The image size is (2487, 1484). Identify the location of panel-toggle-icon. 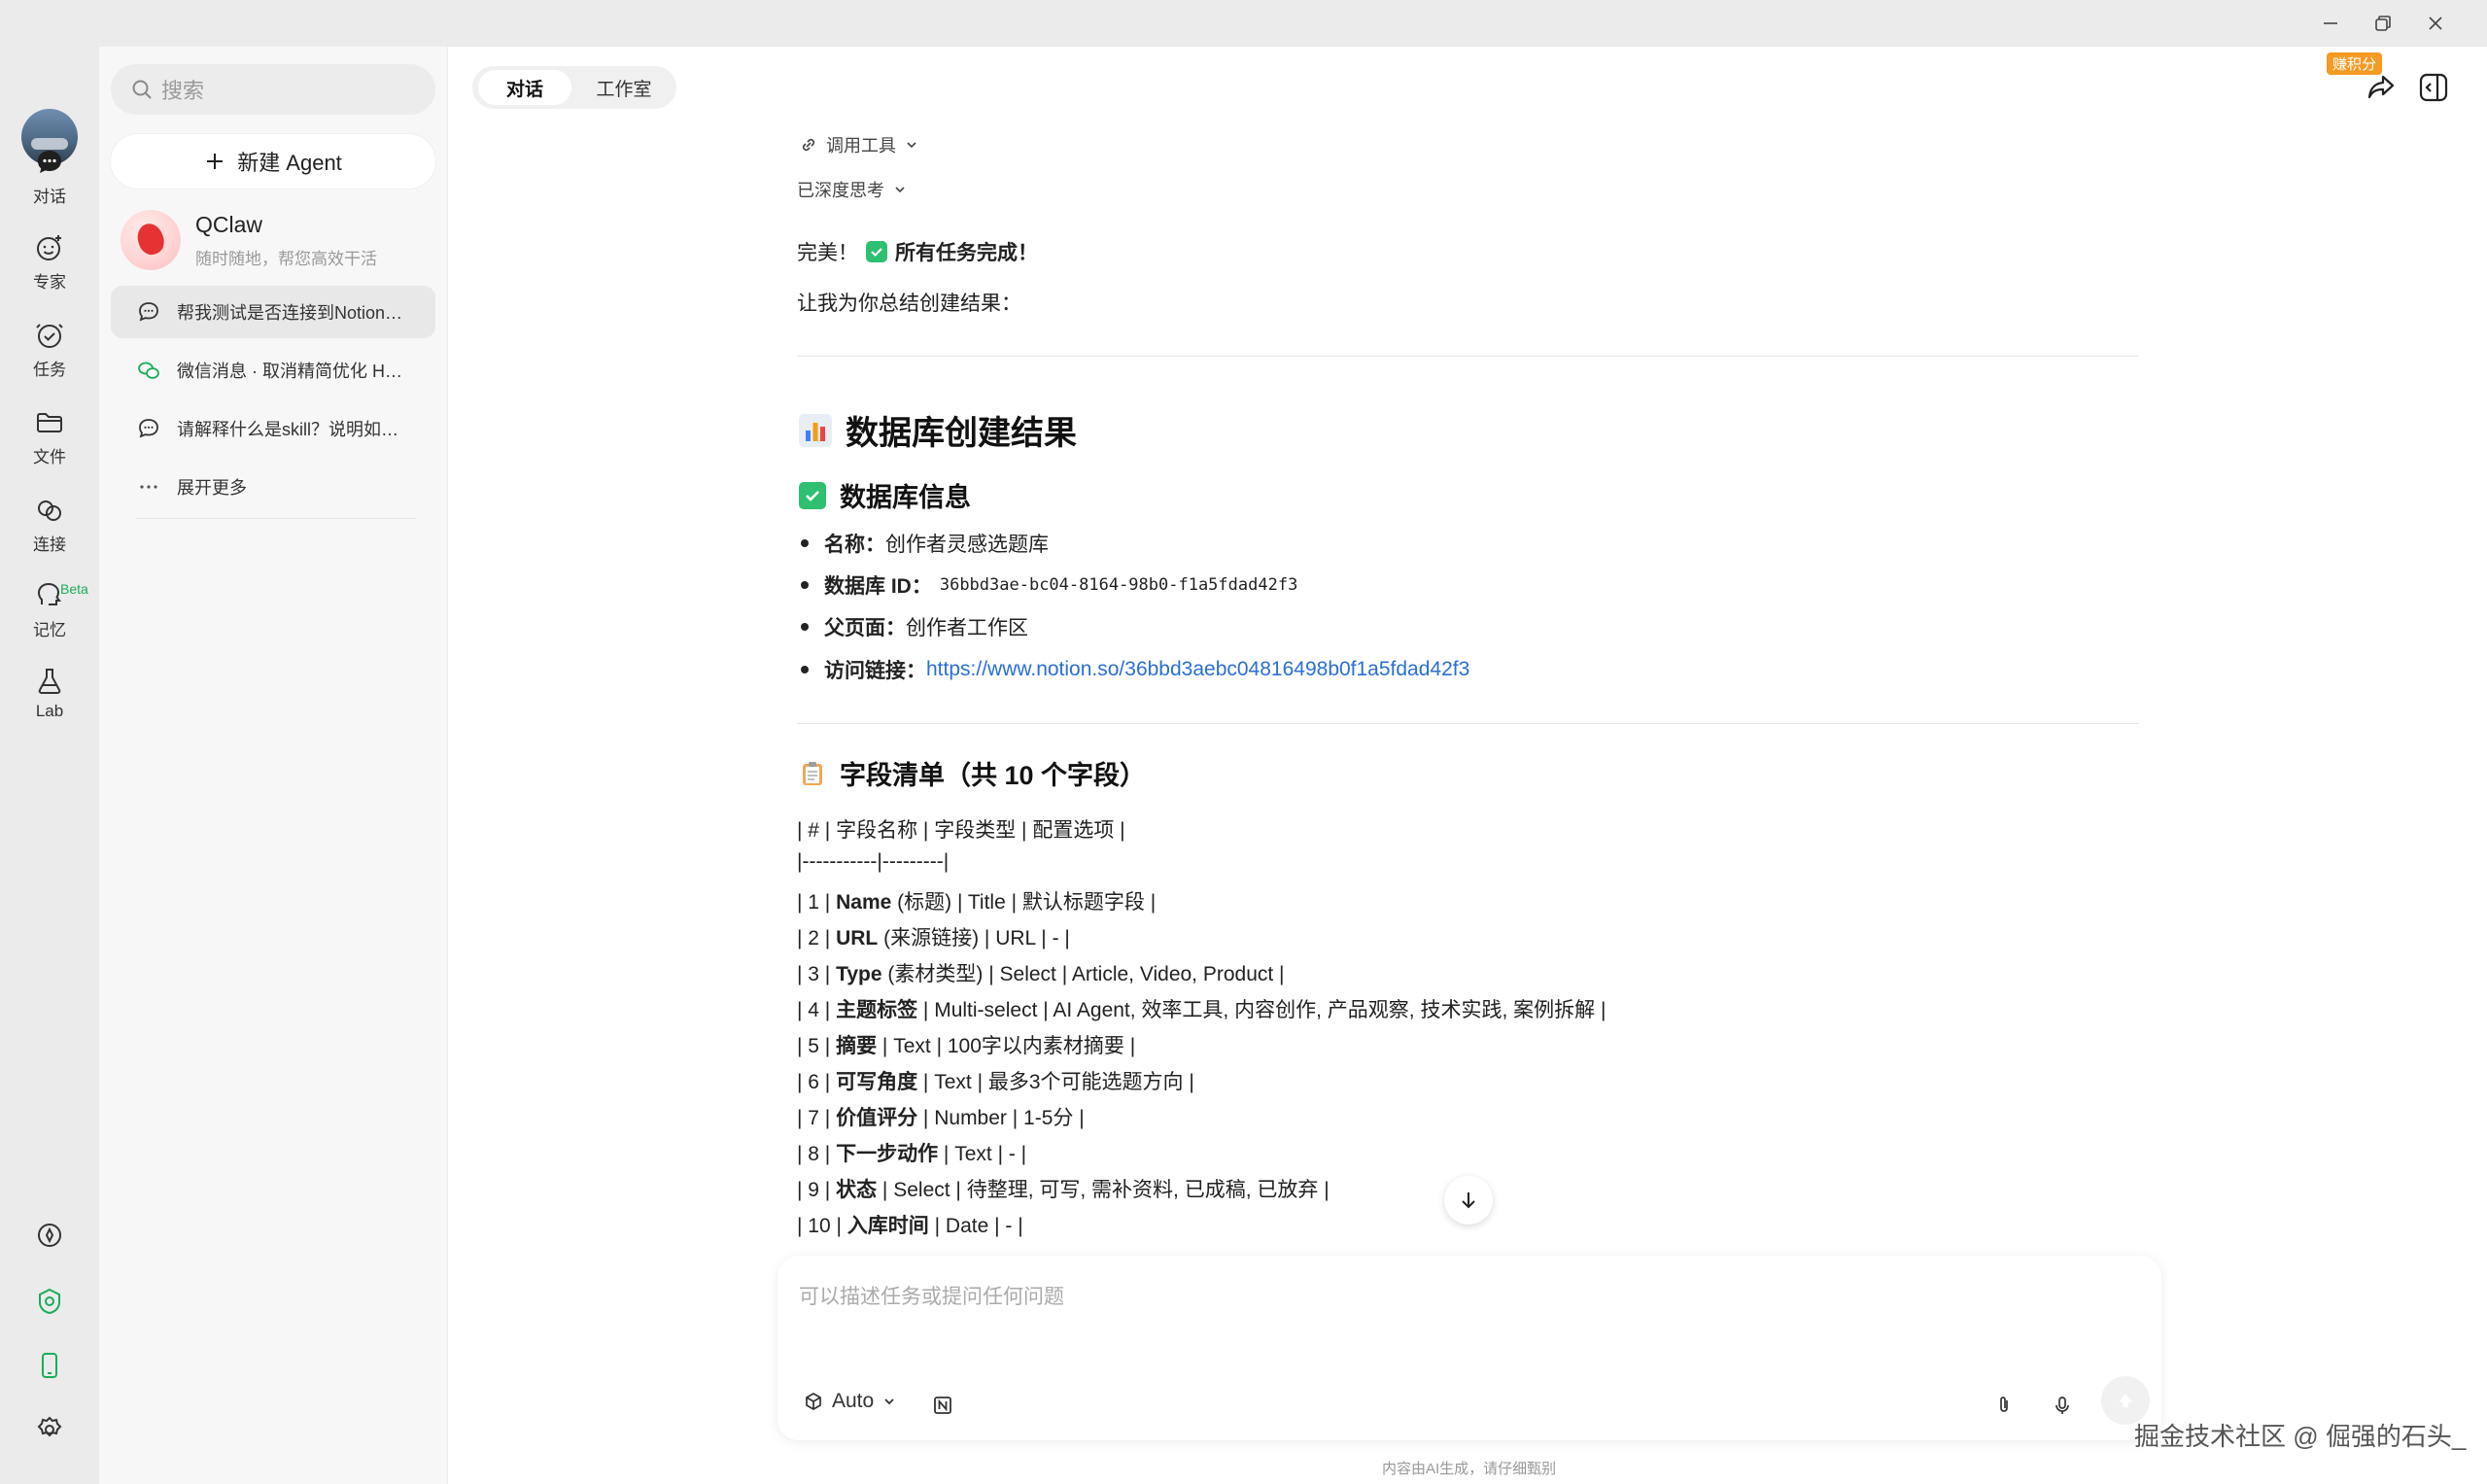
(2433, 87).